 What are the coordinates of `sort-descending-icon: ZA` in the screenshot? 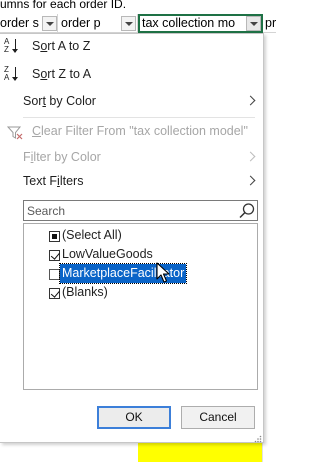 It's located at (15, 75).